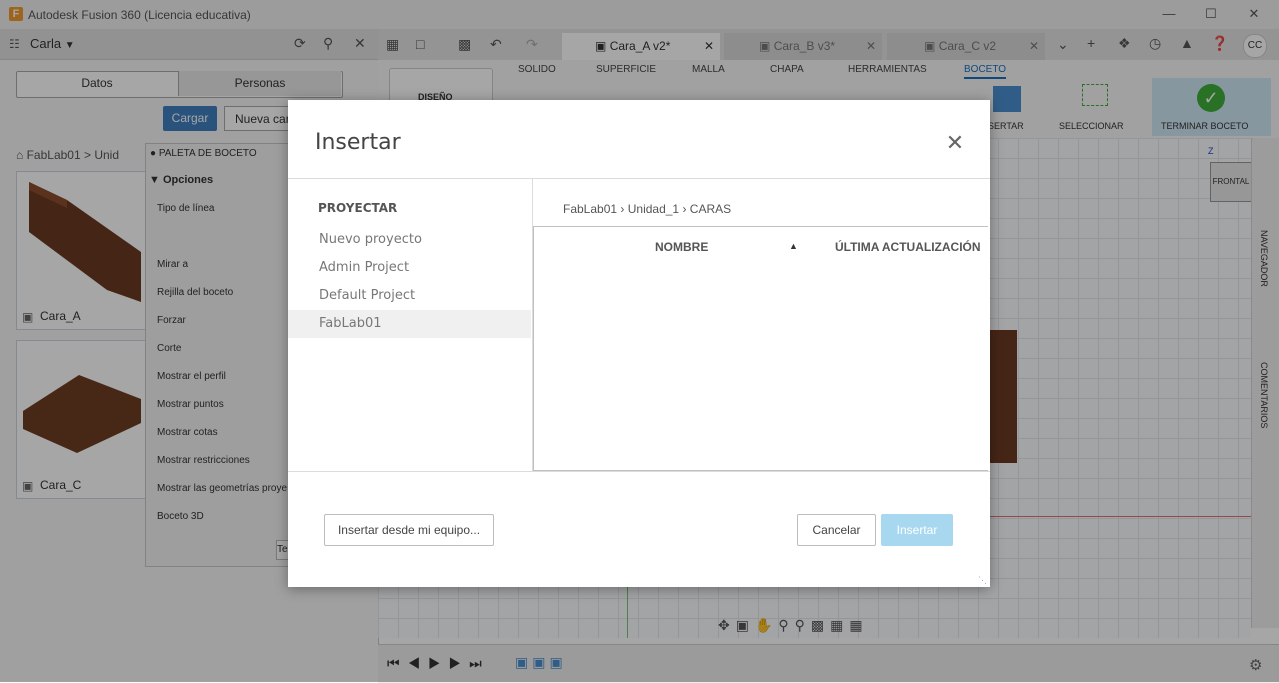 The height and width of the screenshot is (683, 1279). What do you see at coordinates (639, 471) in the screenshot?
I see `divider` at bounding box center [639, 471].